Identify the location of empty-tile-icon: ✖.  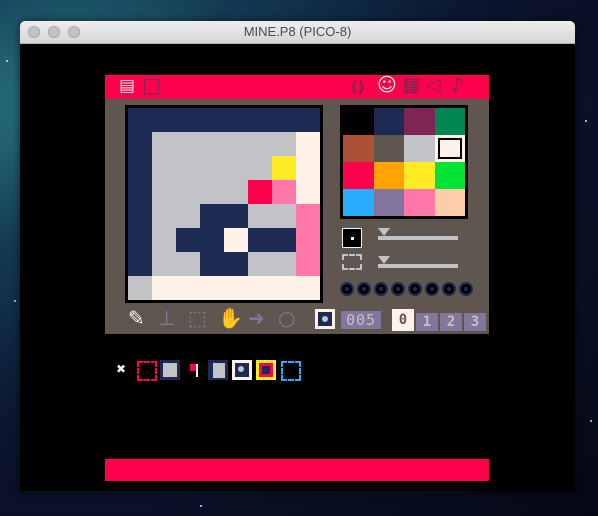
(122, 370).